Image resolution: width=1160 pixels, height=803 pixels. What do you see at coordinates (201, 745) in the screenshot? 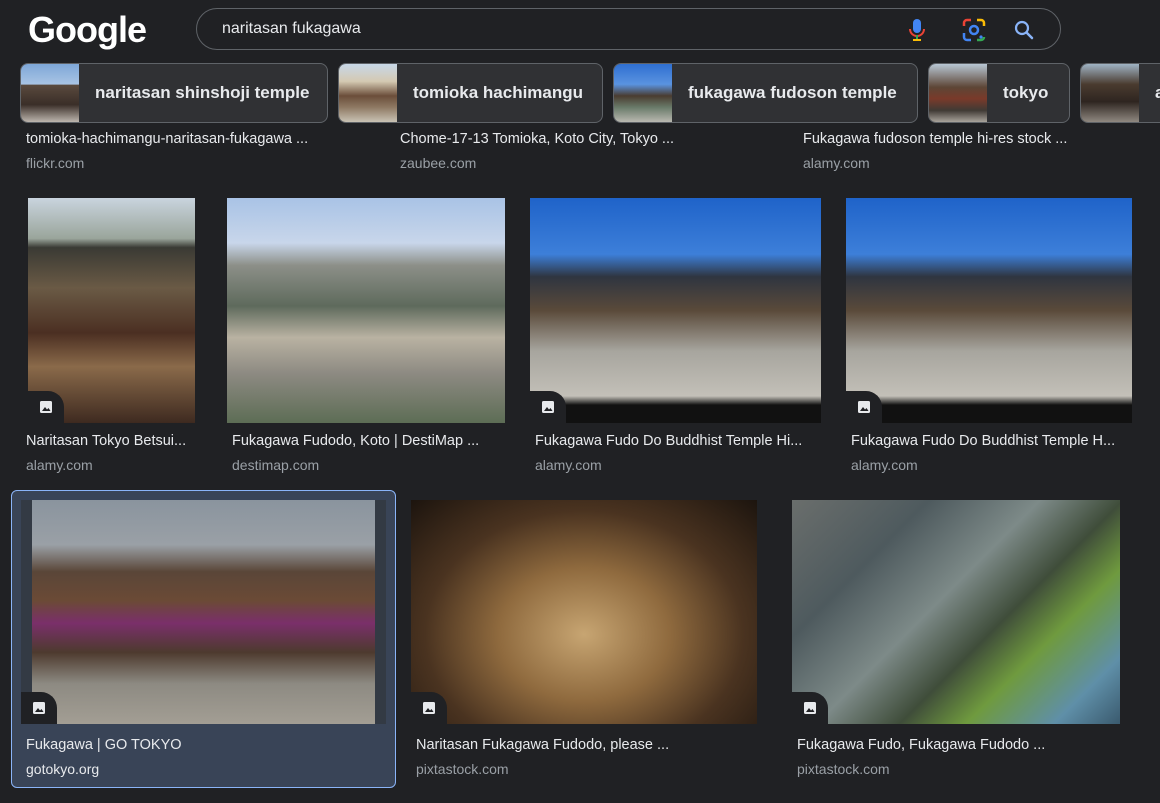
I see `result-title: Fukagawa | GO TOKYO` at bounding box center [201, 745].